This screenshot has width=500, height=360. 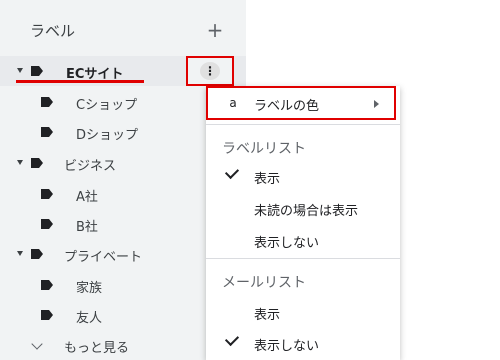 I want to click on chevron-down-icon, so click(x=37, y=344).